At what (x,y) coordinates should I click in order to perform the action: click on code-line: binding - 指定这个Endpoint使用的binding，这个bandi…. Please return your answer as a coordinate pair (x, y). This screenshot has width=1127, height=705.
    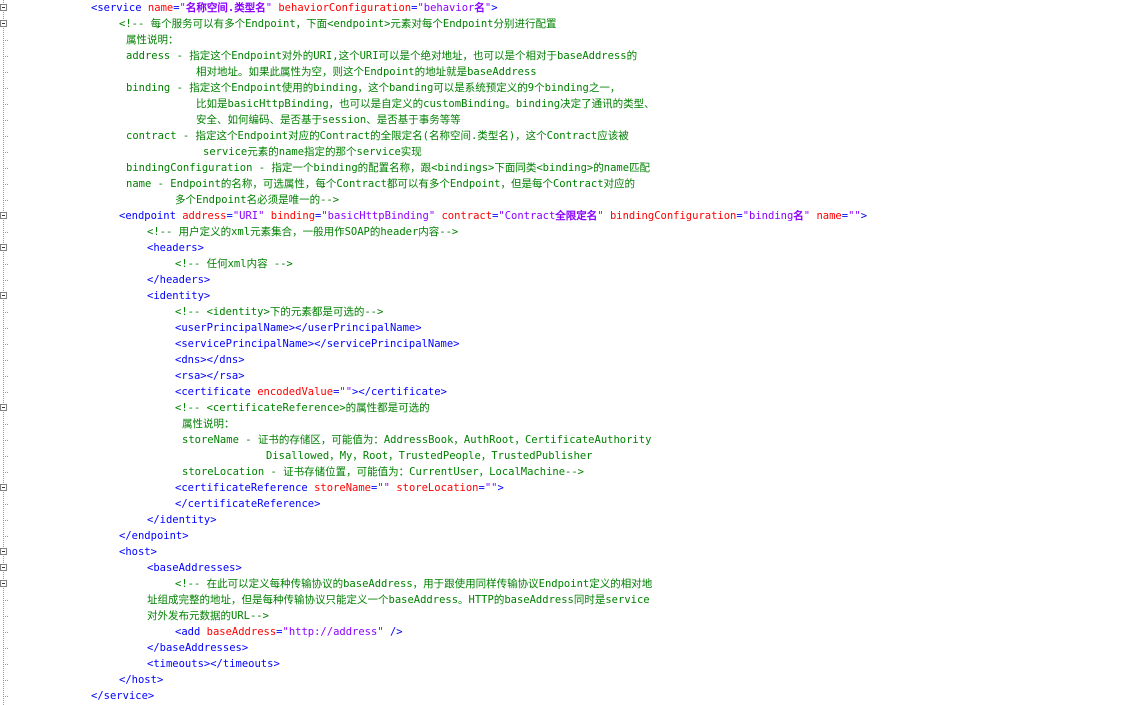
    Looking at the image, I should click on (373, 88).